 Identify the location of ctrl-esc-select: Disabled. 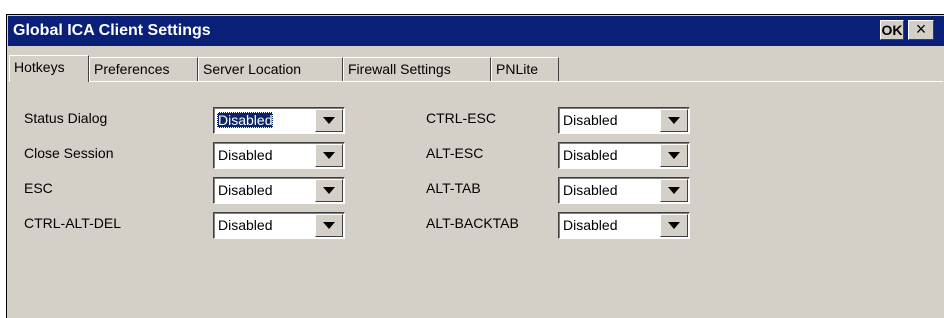
(624, 120).